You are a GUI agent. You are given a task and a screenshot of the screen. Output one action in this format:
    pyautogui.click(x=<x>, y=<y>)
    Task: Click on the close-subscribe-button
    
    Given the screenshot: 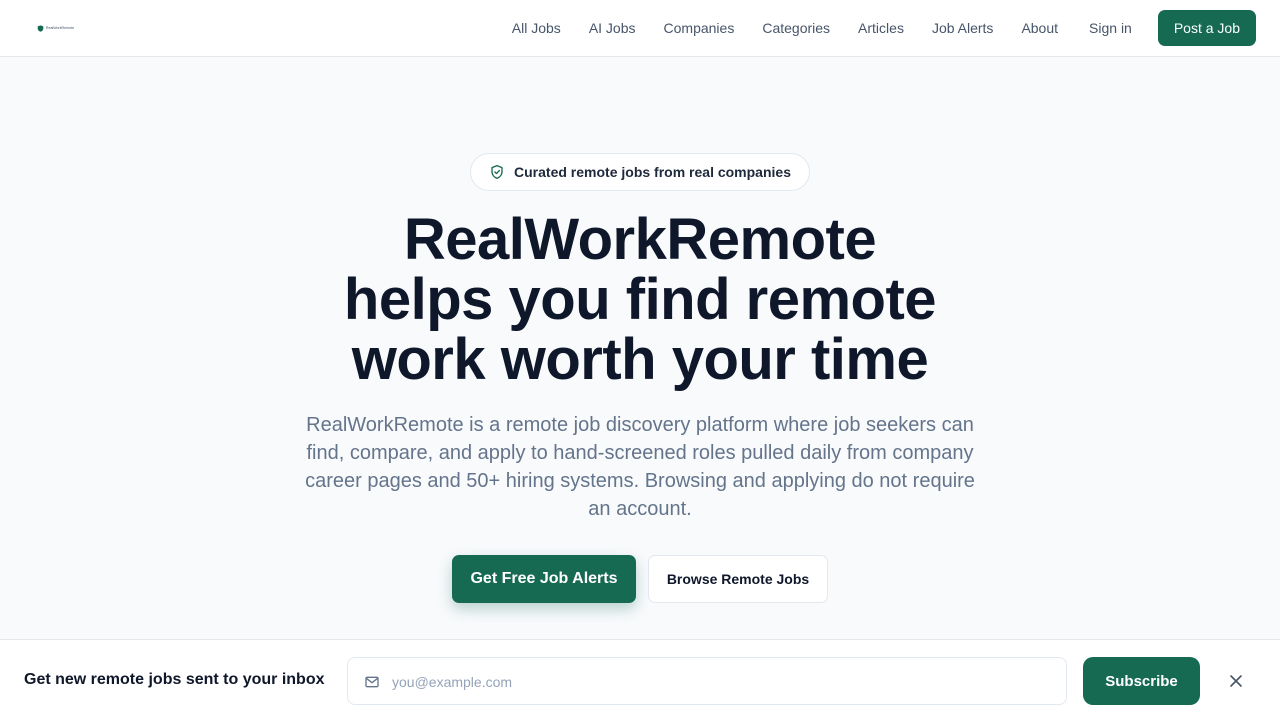 What is the action you would take?
    pyautogui.click(x=1236, y=681)
    